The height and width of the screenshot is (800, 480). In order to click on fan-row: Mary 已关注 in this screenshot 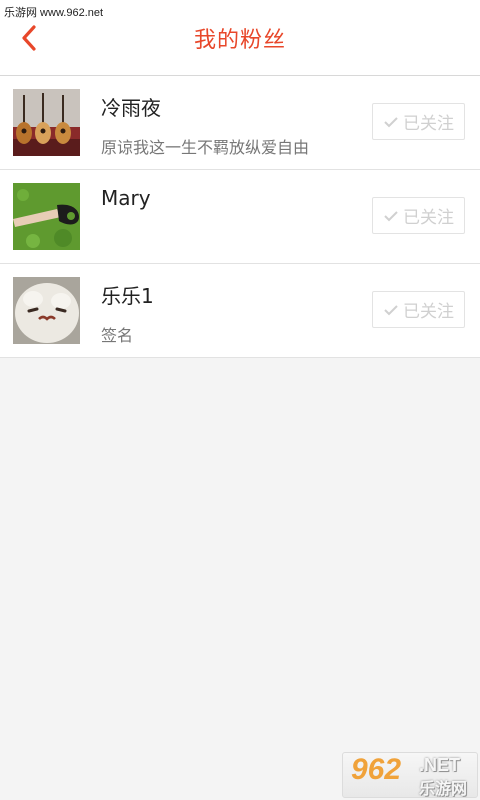, I will do `click(240, 217)`.